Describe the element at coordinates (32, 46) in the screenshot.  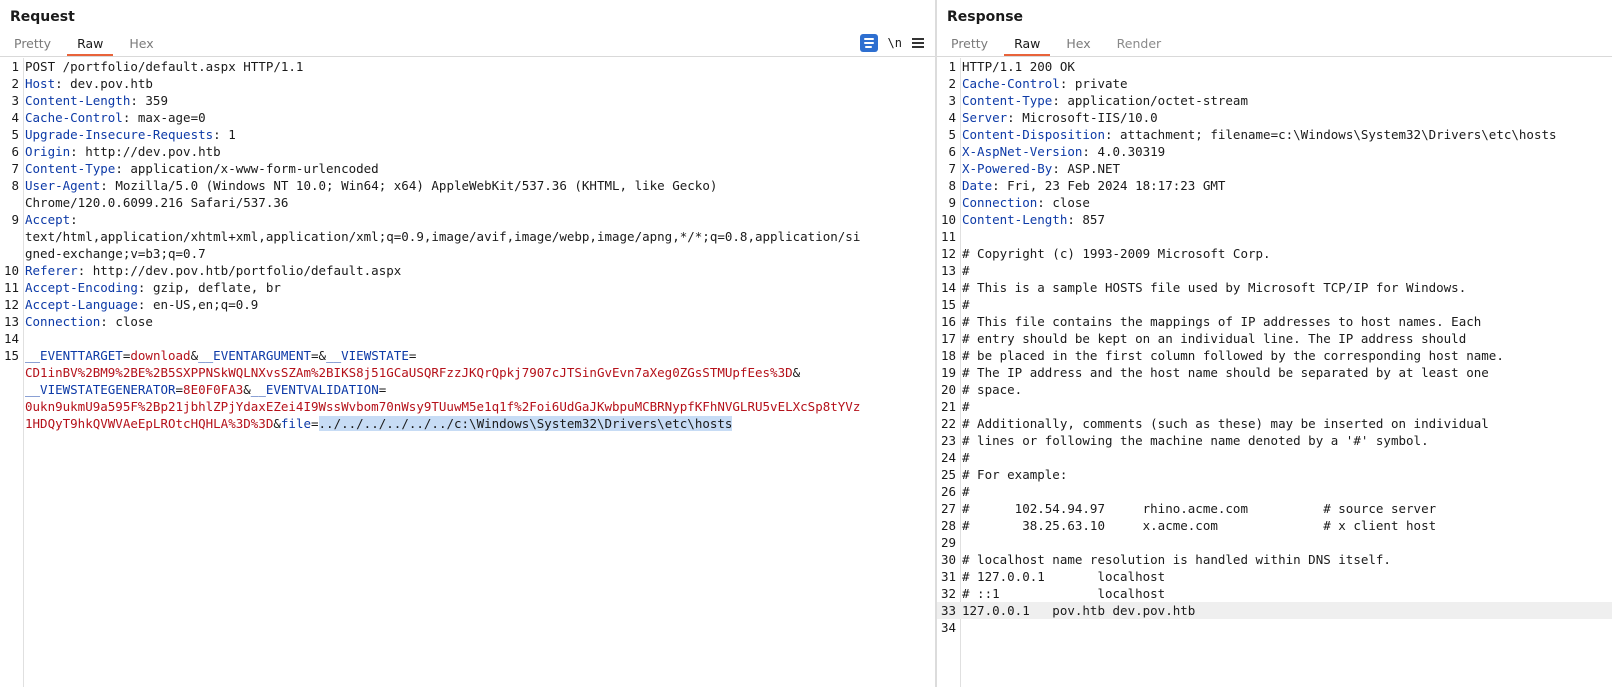
I see `request-tab-pretty: Pretty` at that location.